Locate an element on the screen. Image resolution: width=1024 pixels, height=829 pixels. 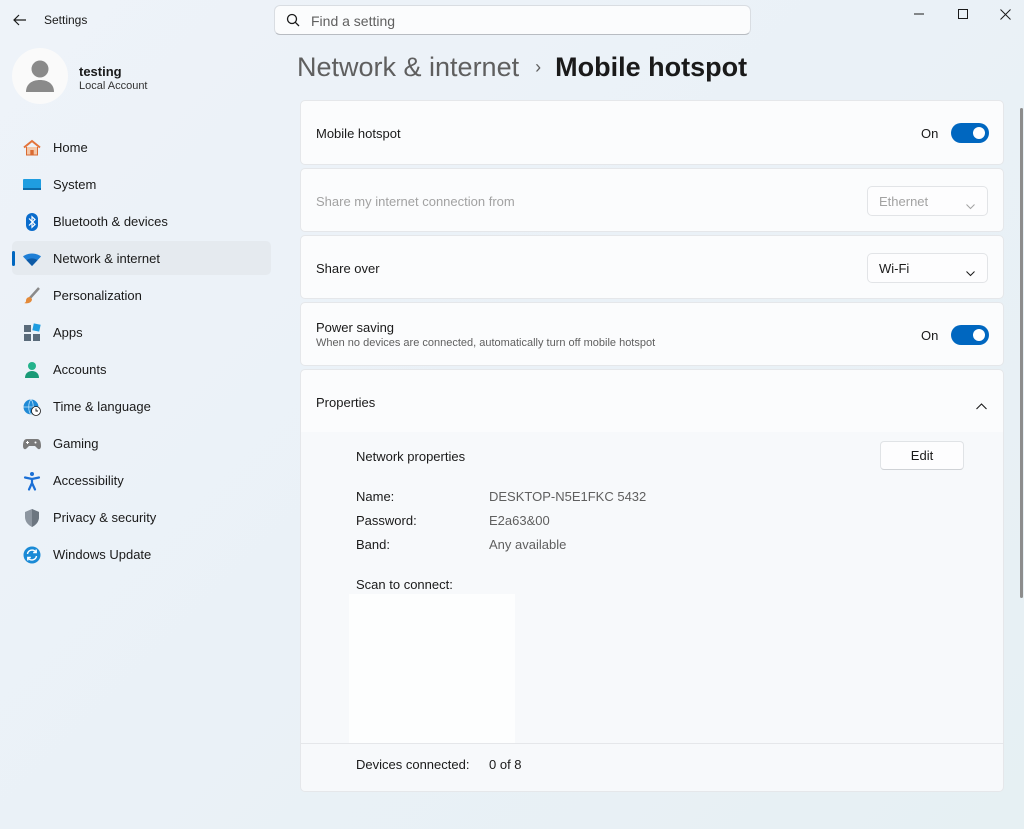
search-box is located at coordinates (512, 20).